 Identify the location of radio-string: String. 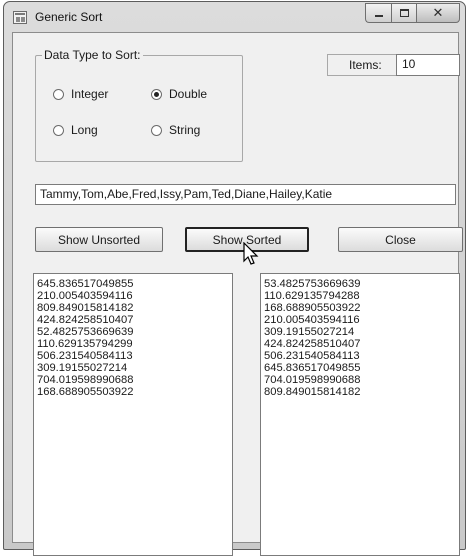
(175, 130).